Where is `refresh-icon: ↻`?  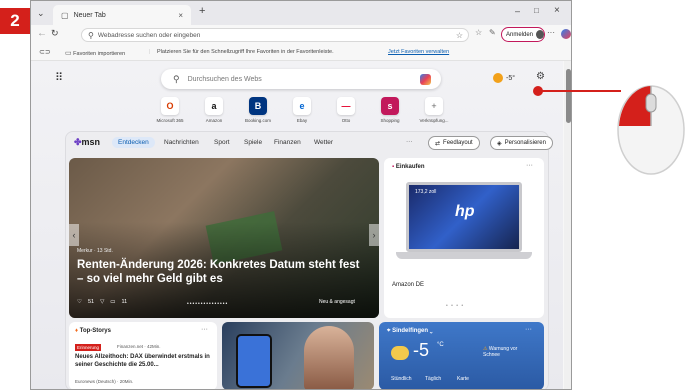 refresh-icon: ↻ is located at coordinates (55, 33).